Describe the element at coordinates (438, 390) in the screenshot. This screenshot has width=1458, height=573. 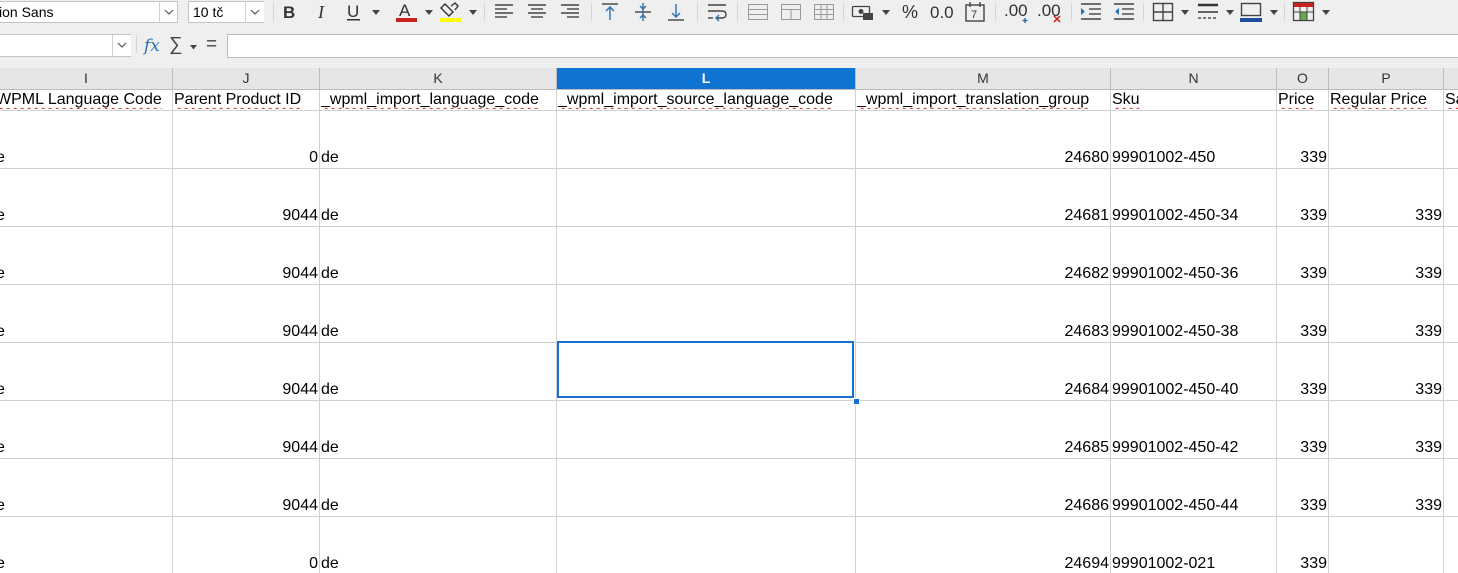
I see `cell-k-row-5: de` at that location.